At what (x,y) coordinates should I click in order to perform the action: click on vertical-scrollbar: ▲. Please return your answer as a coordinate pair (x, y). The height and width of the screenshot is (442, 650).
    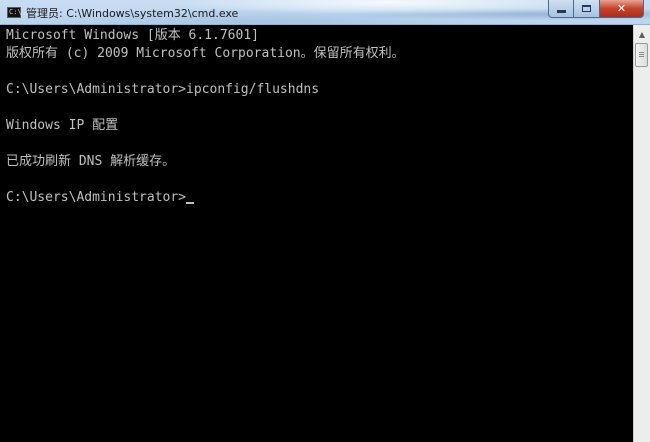
    Looking at the image, I should click on (641, 233).